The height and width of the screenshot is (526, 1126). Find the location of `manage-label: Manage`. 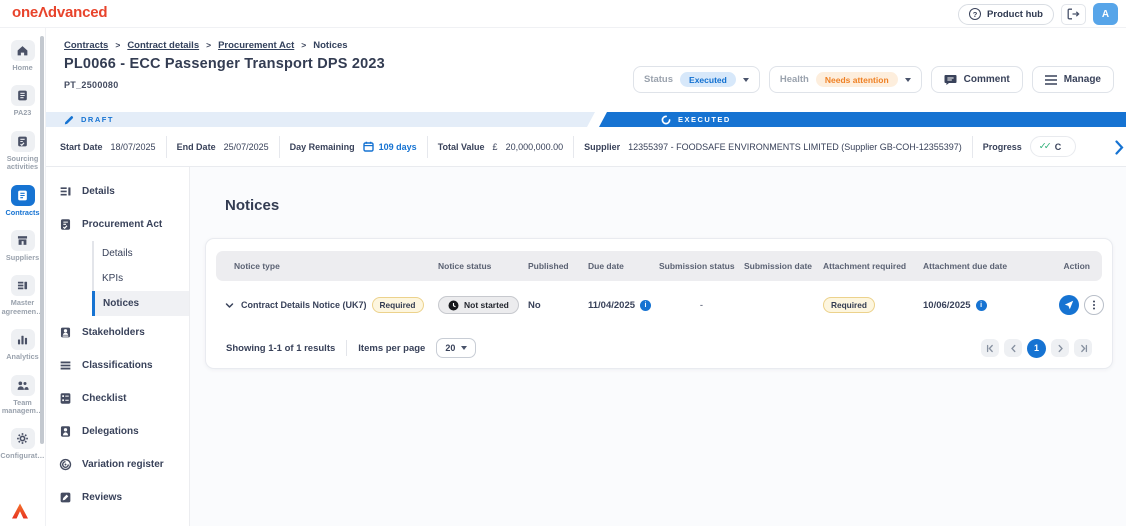

manage-label: Manage is located at coordinates (1082, 79).